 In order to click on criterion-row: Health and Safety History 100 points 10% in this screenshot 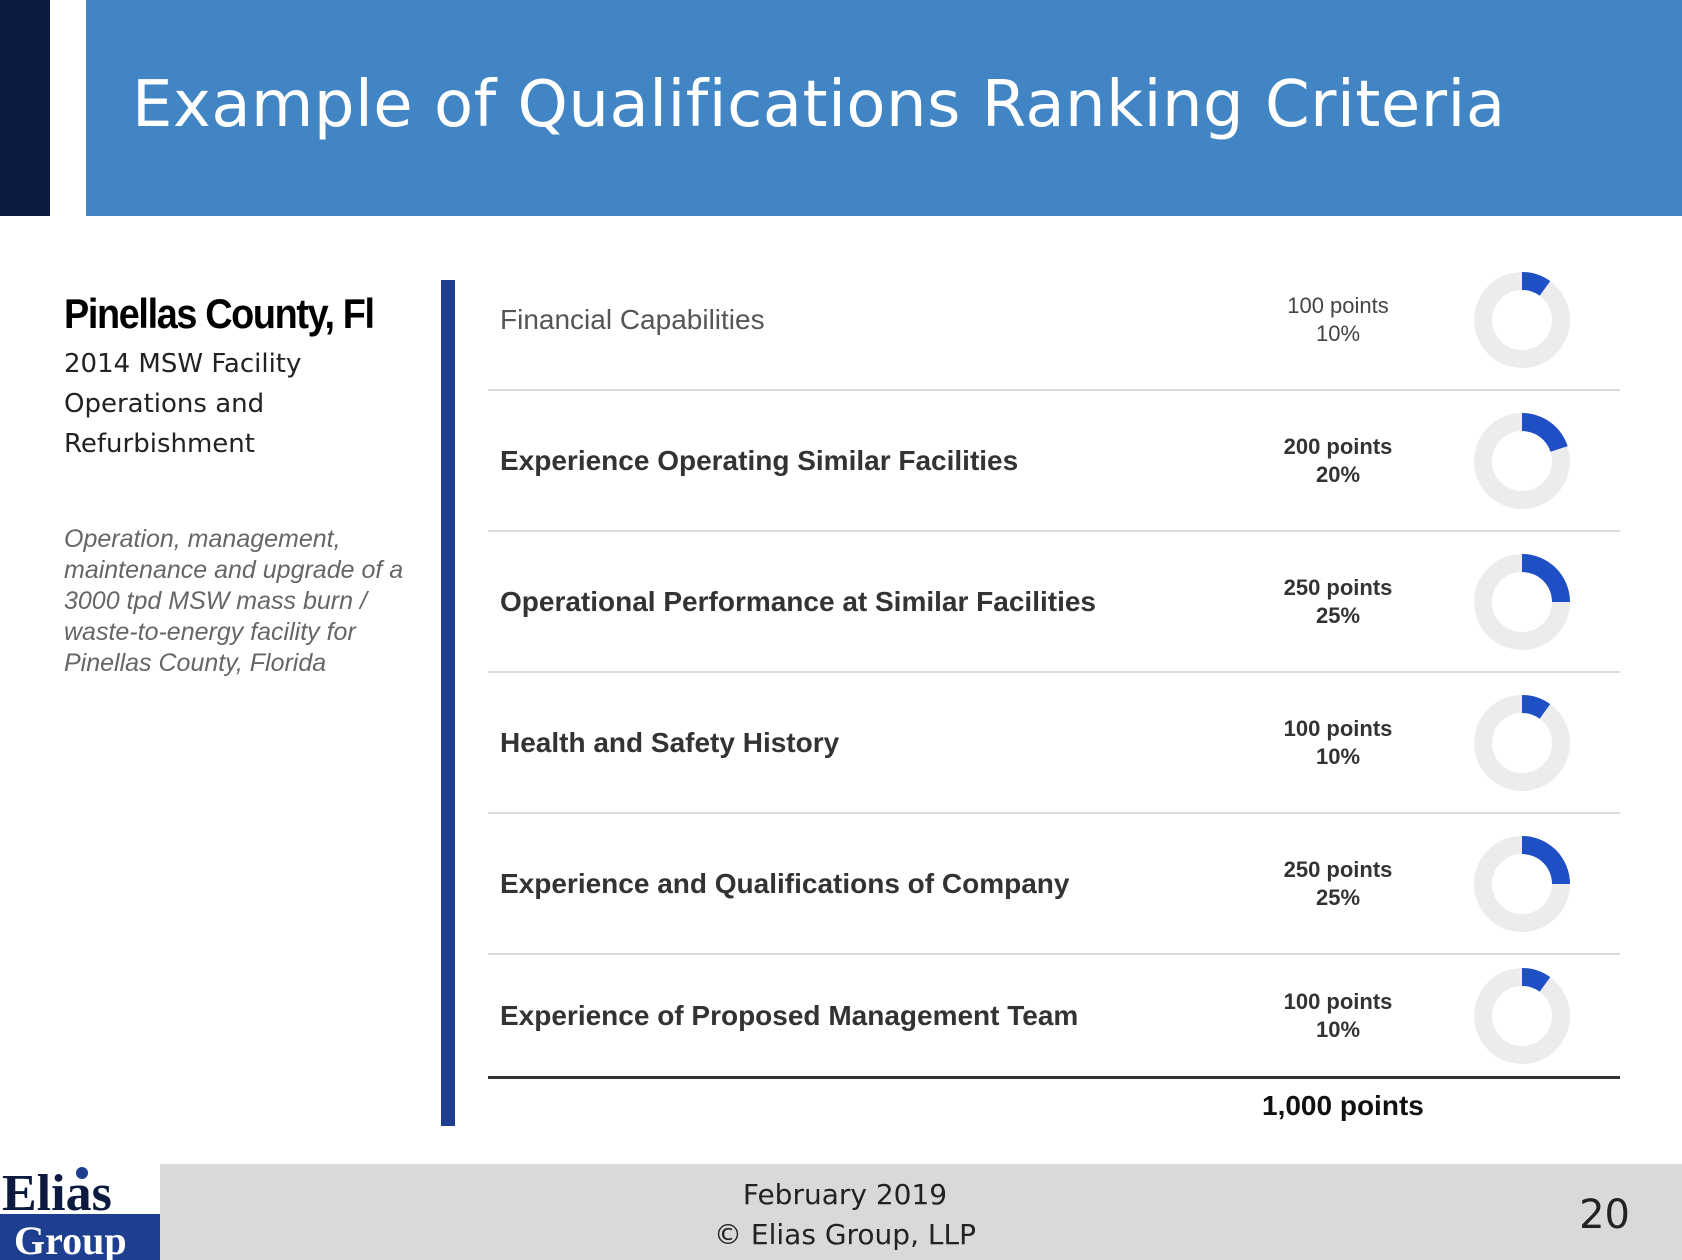, I will do `click(1054, 743)`.